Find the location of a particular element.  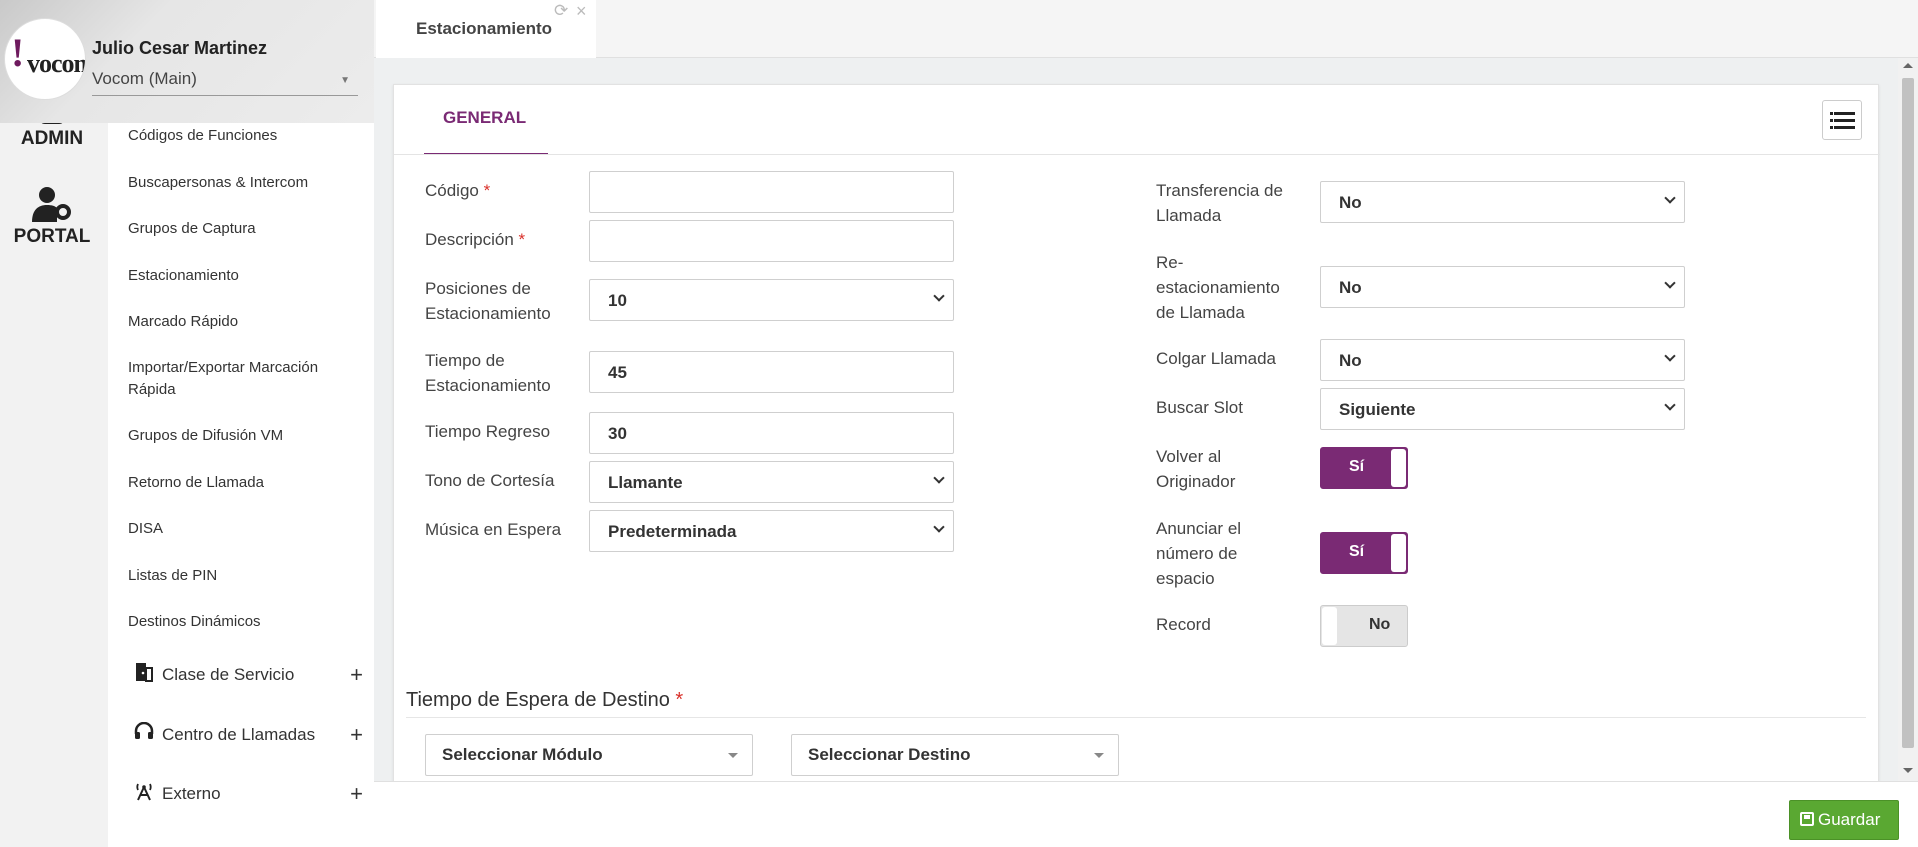

sidebar-group-label: Centro de Llamadas is located at coordinates (239, 734).